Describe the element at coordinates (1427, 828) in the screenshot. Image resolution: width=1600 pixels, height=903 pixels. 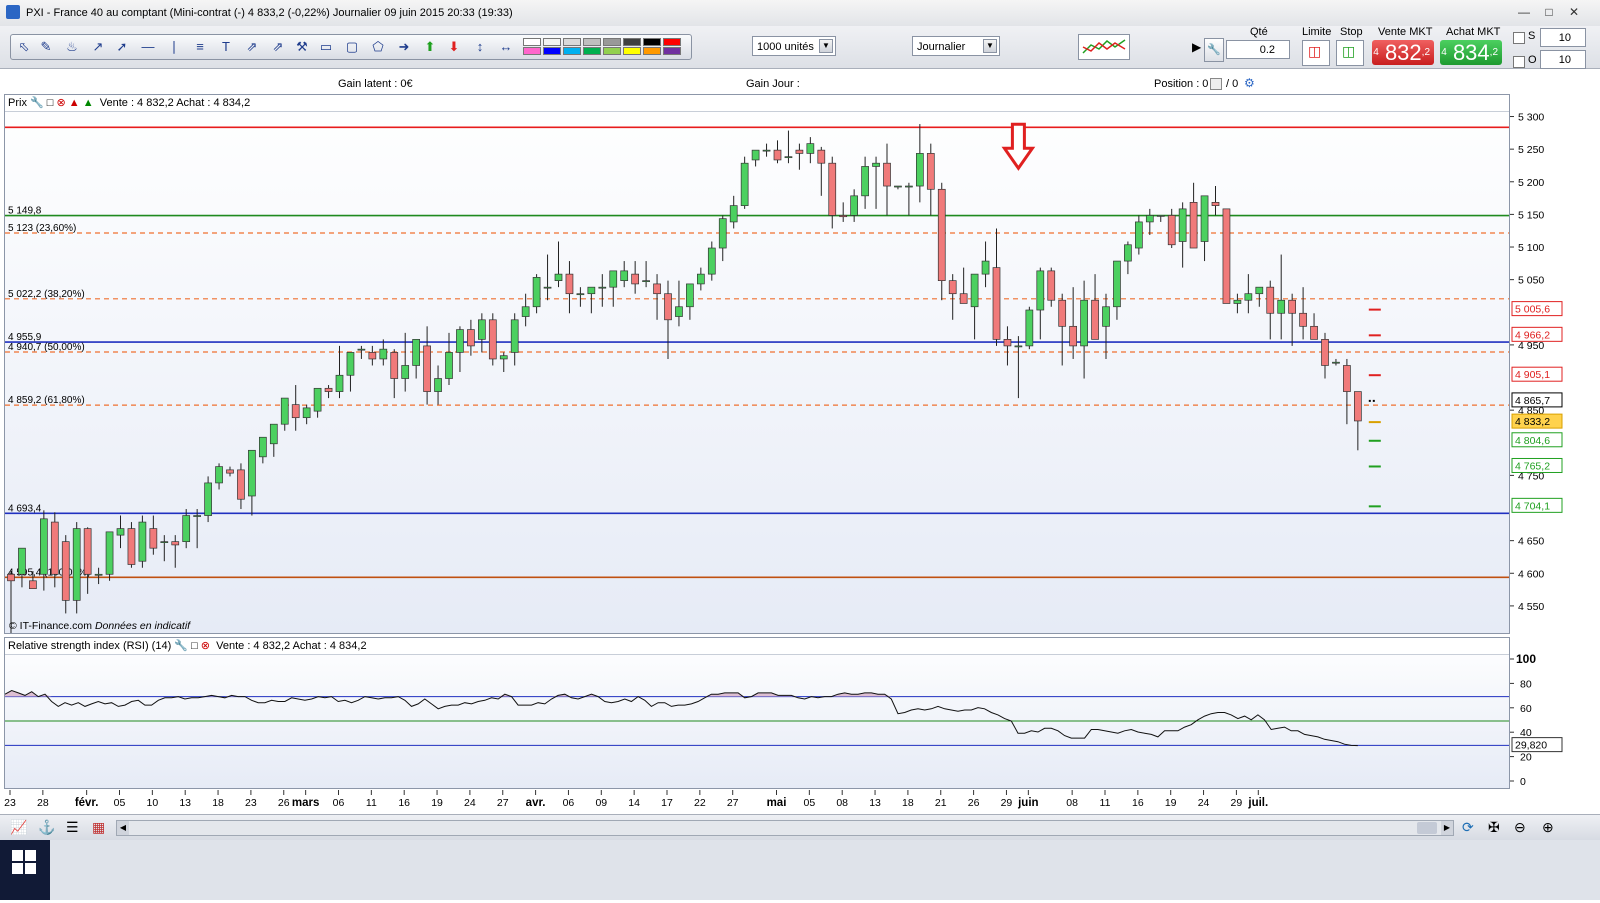
I see `scroll-thumb` at that location.